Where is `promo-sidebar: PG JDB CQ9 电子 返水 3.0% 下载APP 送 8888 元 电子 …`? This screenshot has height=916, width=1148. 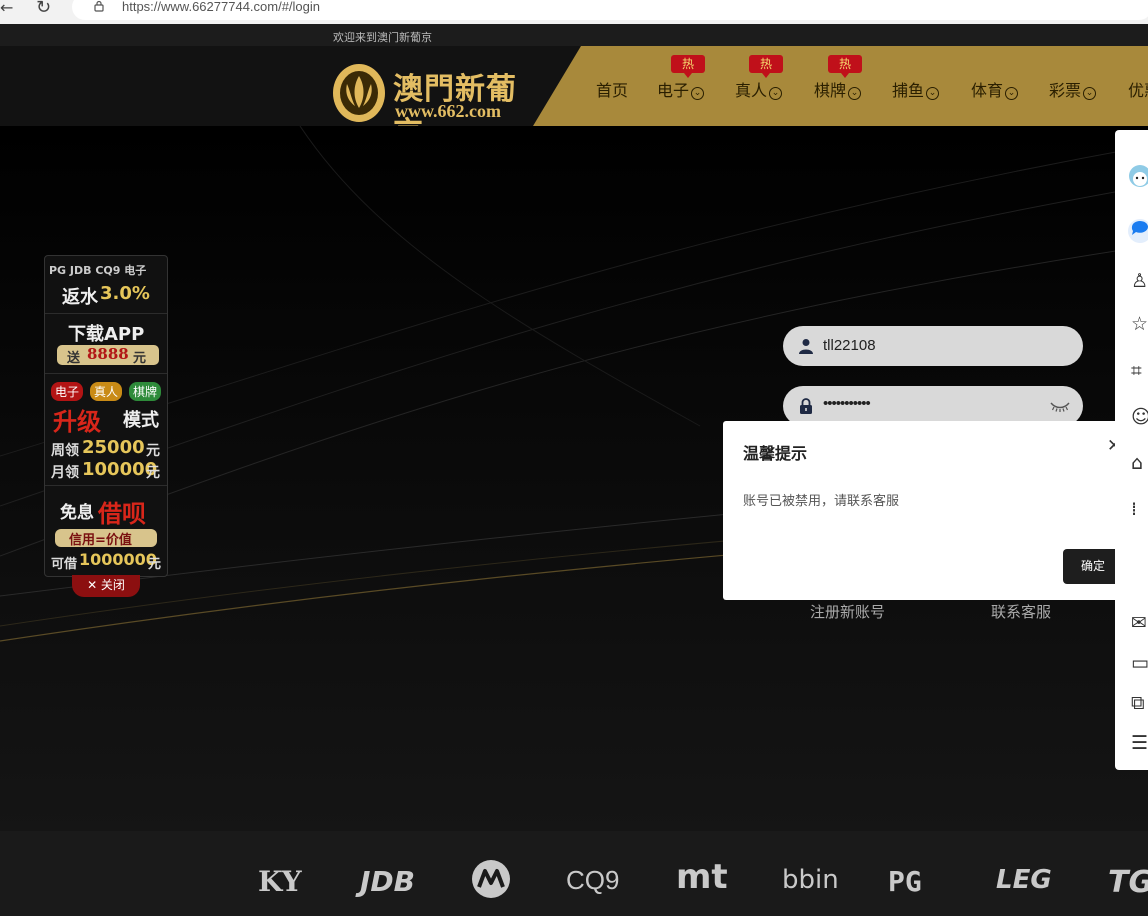
promo-sidebar: PG JDB CQ9 电子 返水 3.0% 下载APP 送 8888 元 电子 … is located at coordinates (106, 416).